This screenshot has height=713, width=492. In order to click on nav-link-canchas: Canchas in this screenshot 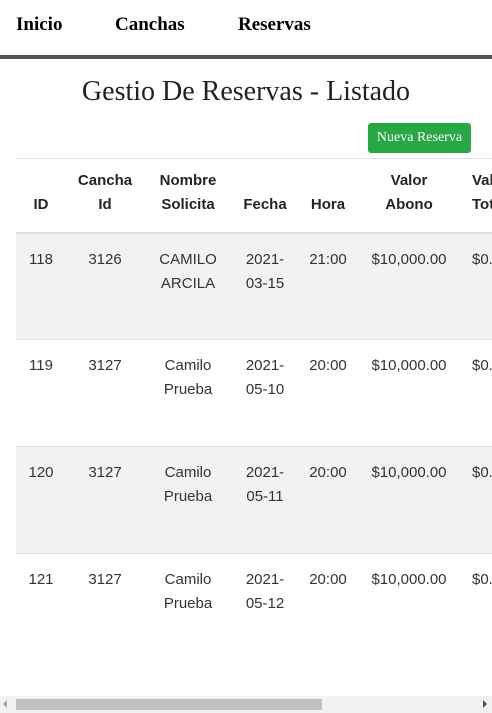, I will do `click(150, 25)`.